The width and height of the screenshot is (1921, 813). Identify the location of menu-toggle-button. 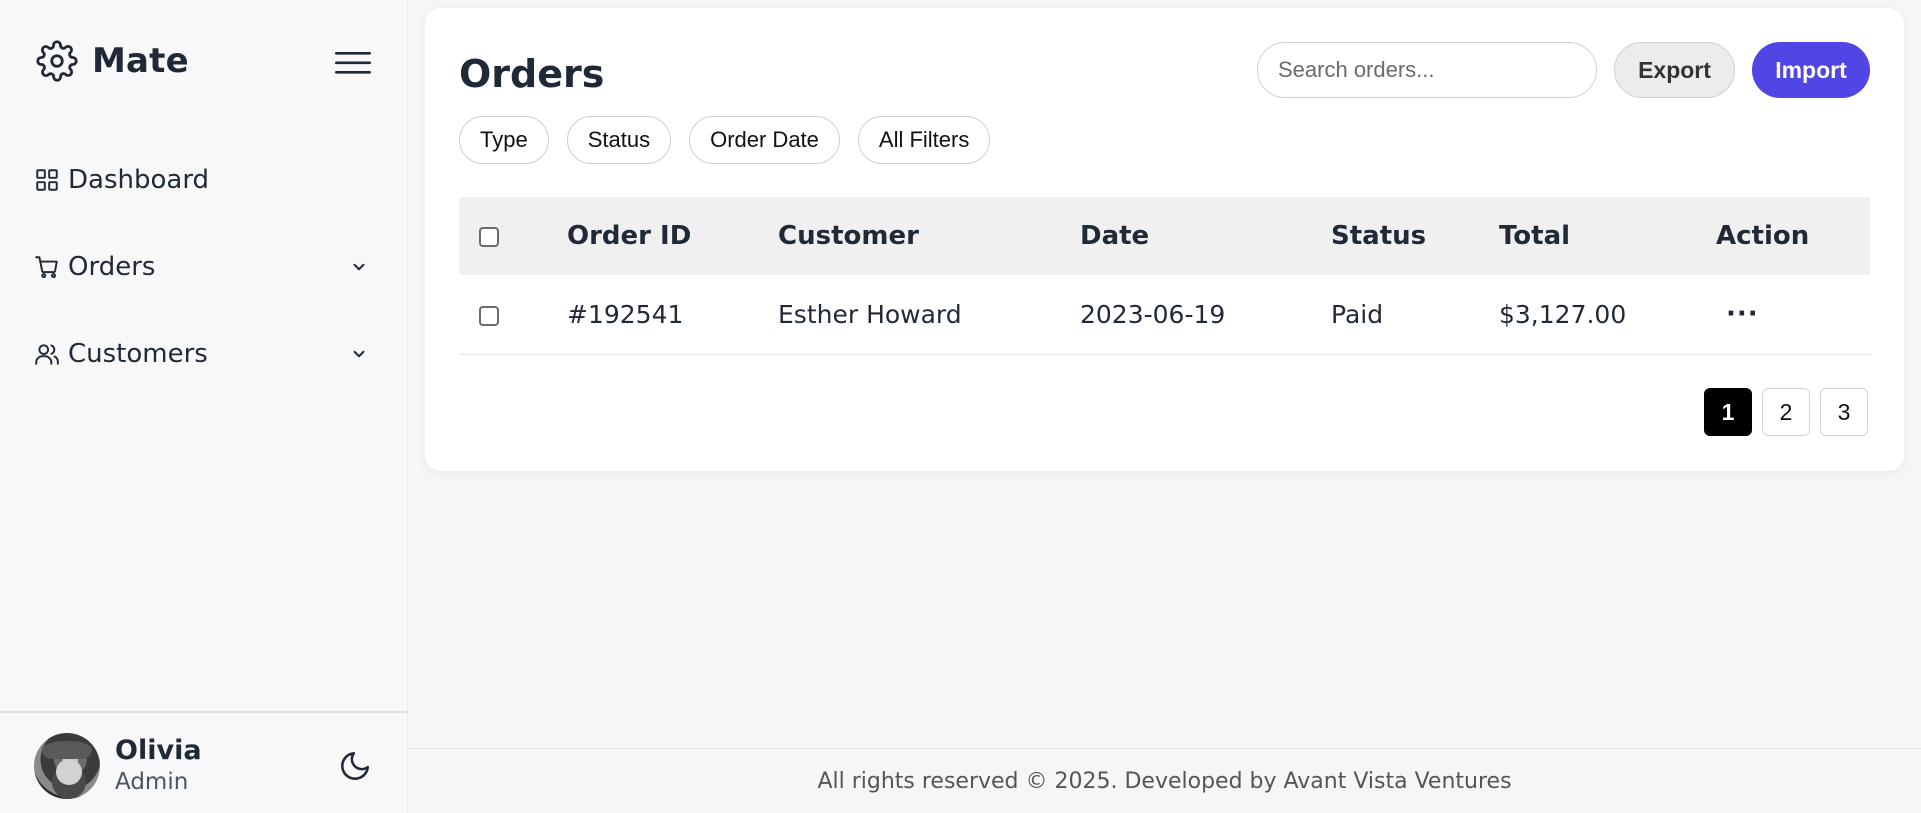
(353, 63).